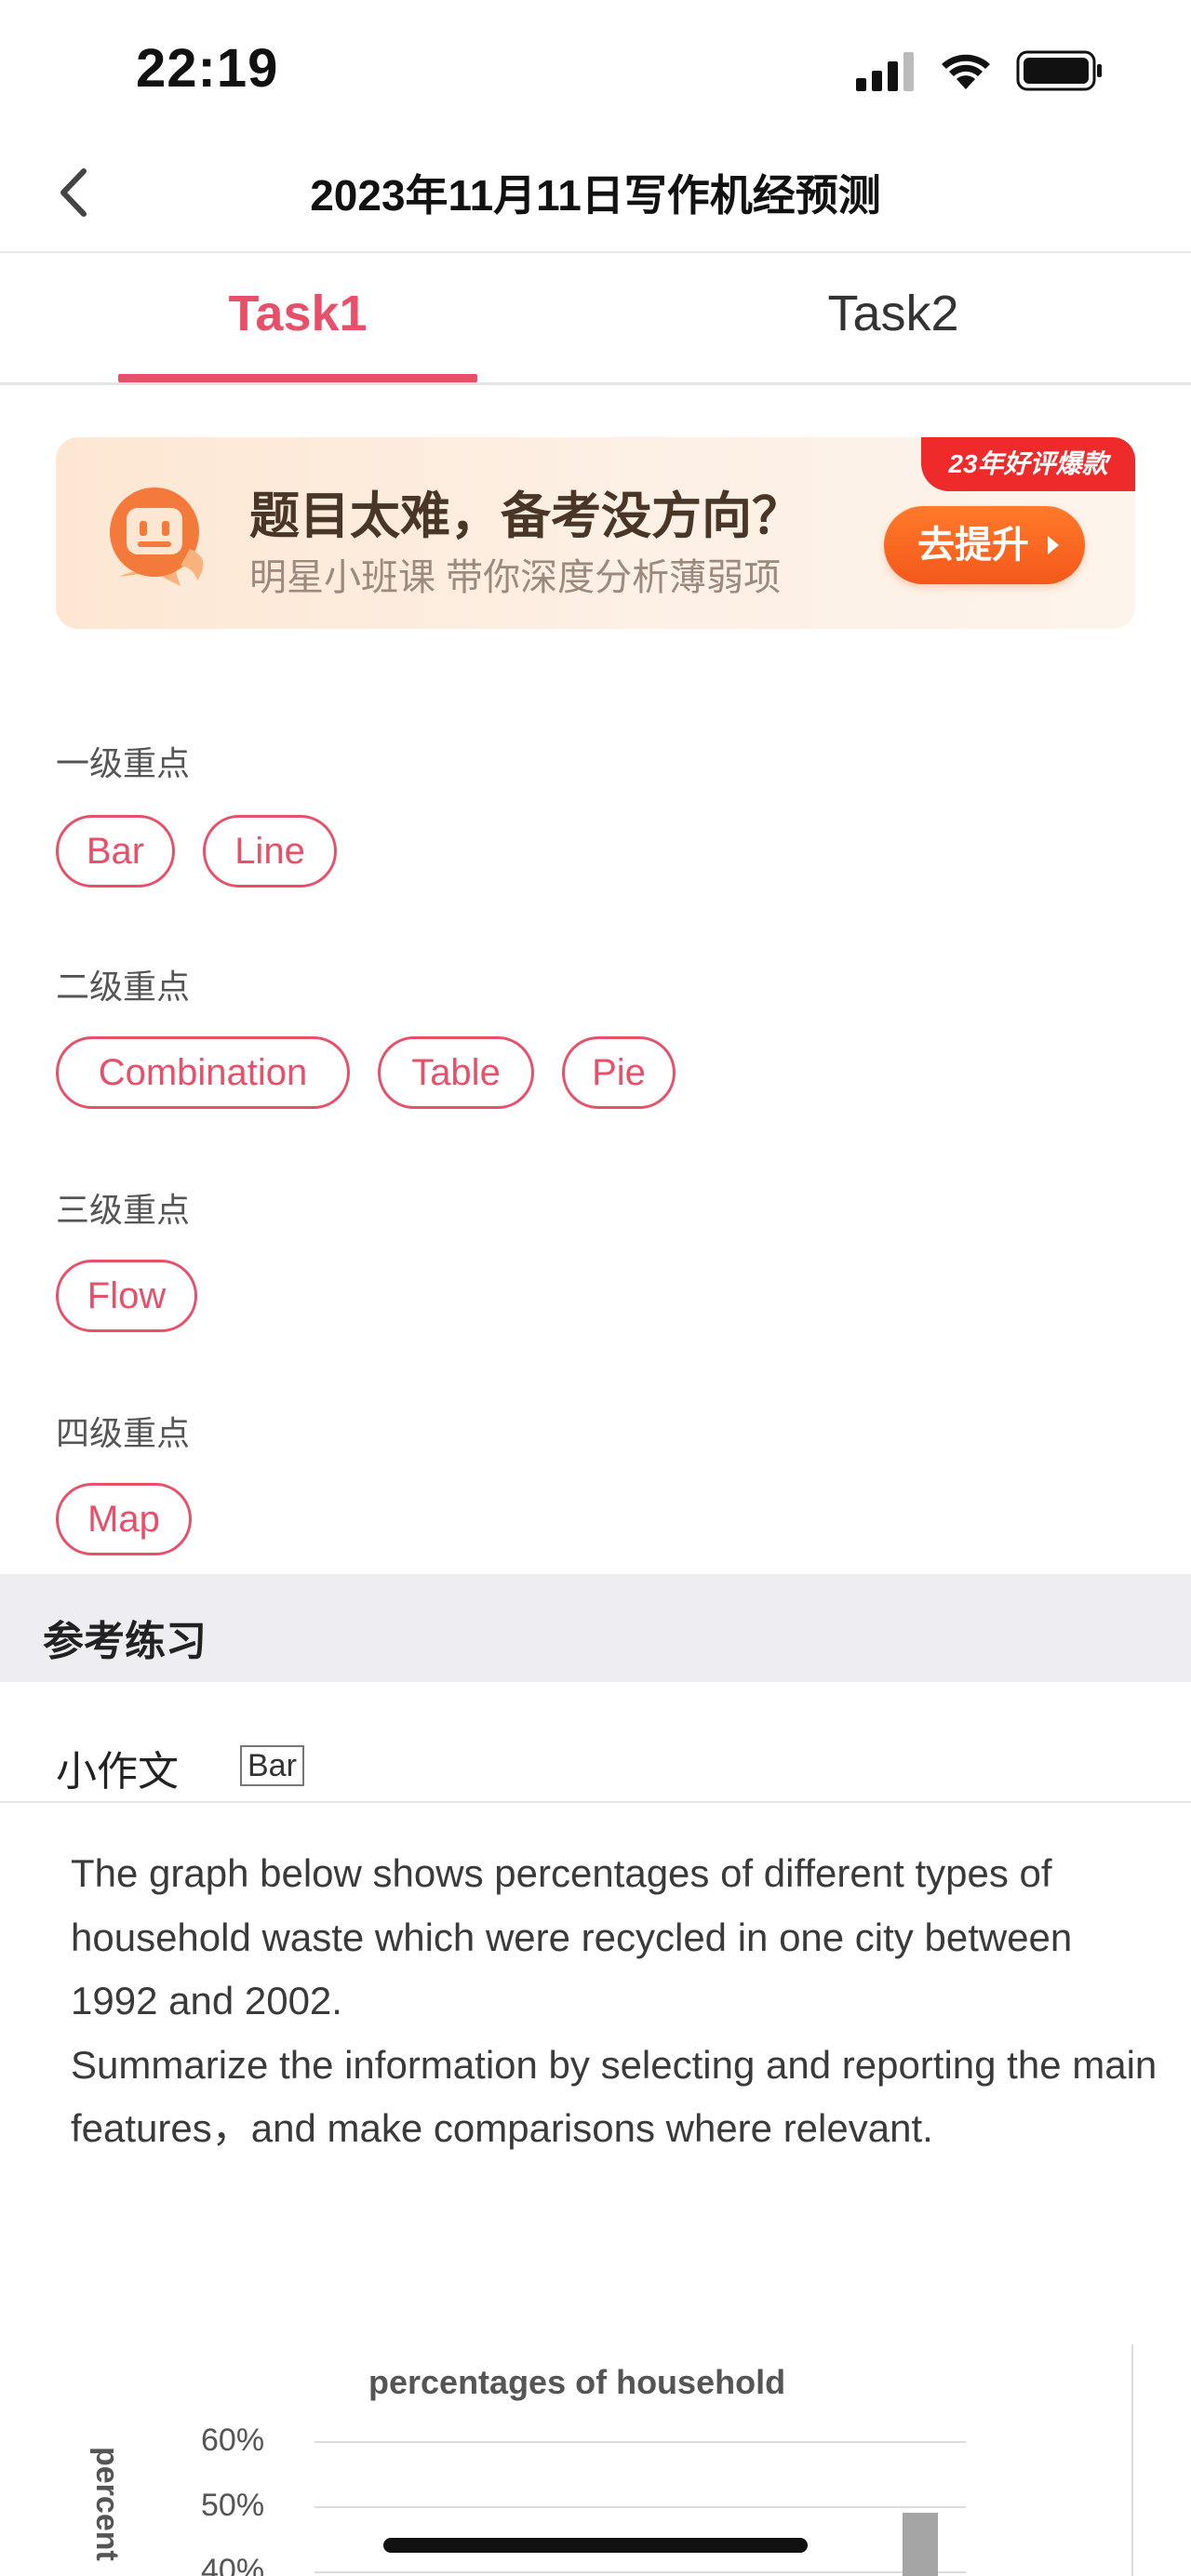  Describe the element at coordinates (456, 1072) in the screenshot. I see `tag-table: Table` at that location.